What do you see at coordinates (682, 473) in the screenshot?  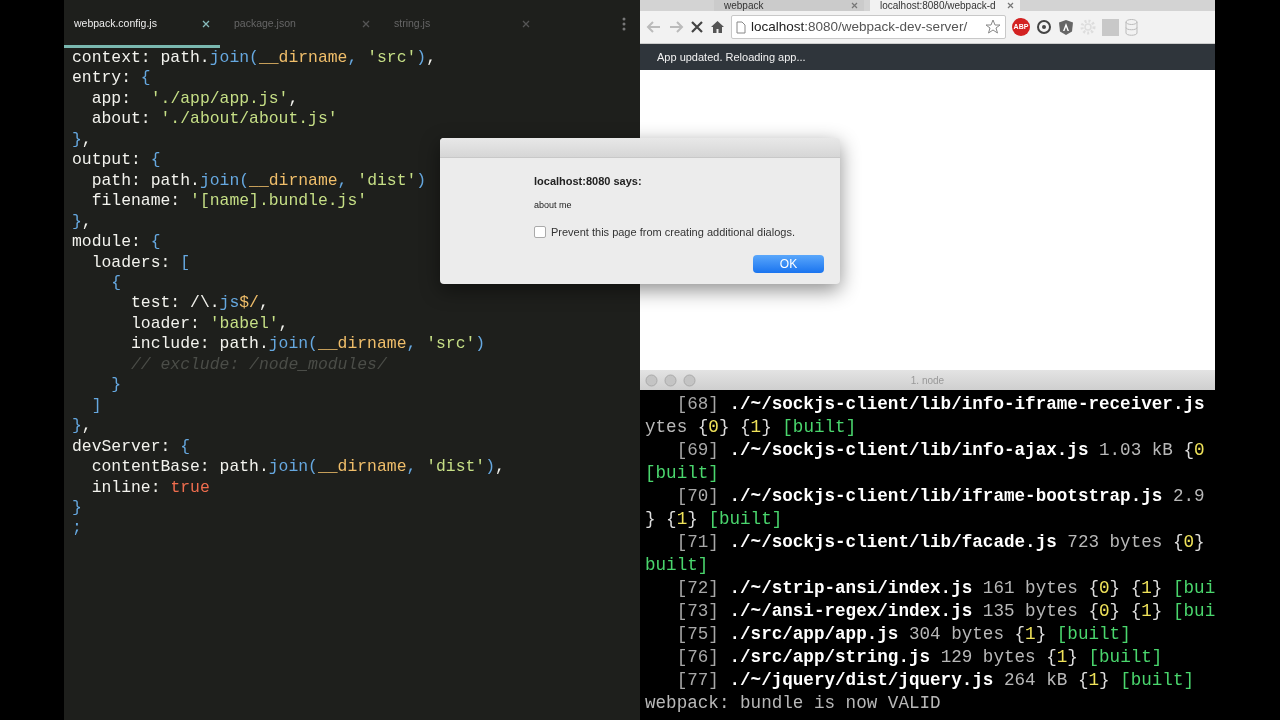 I see `terminal-line: [built]` at bounding box center [682, 473].